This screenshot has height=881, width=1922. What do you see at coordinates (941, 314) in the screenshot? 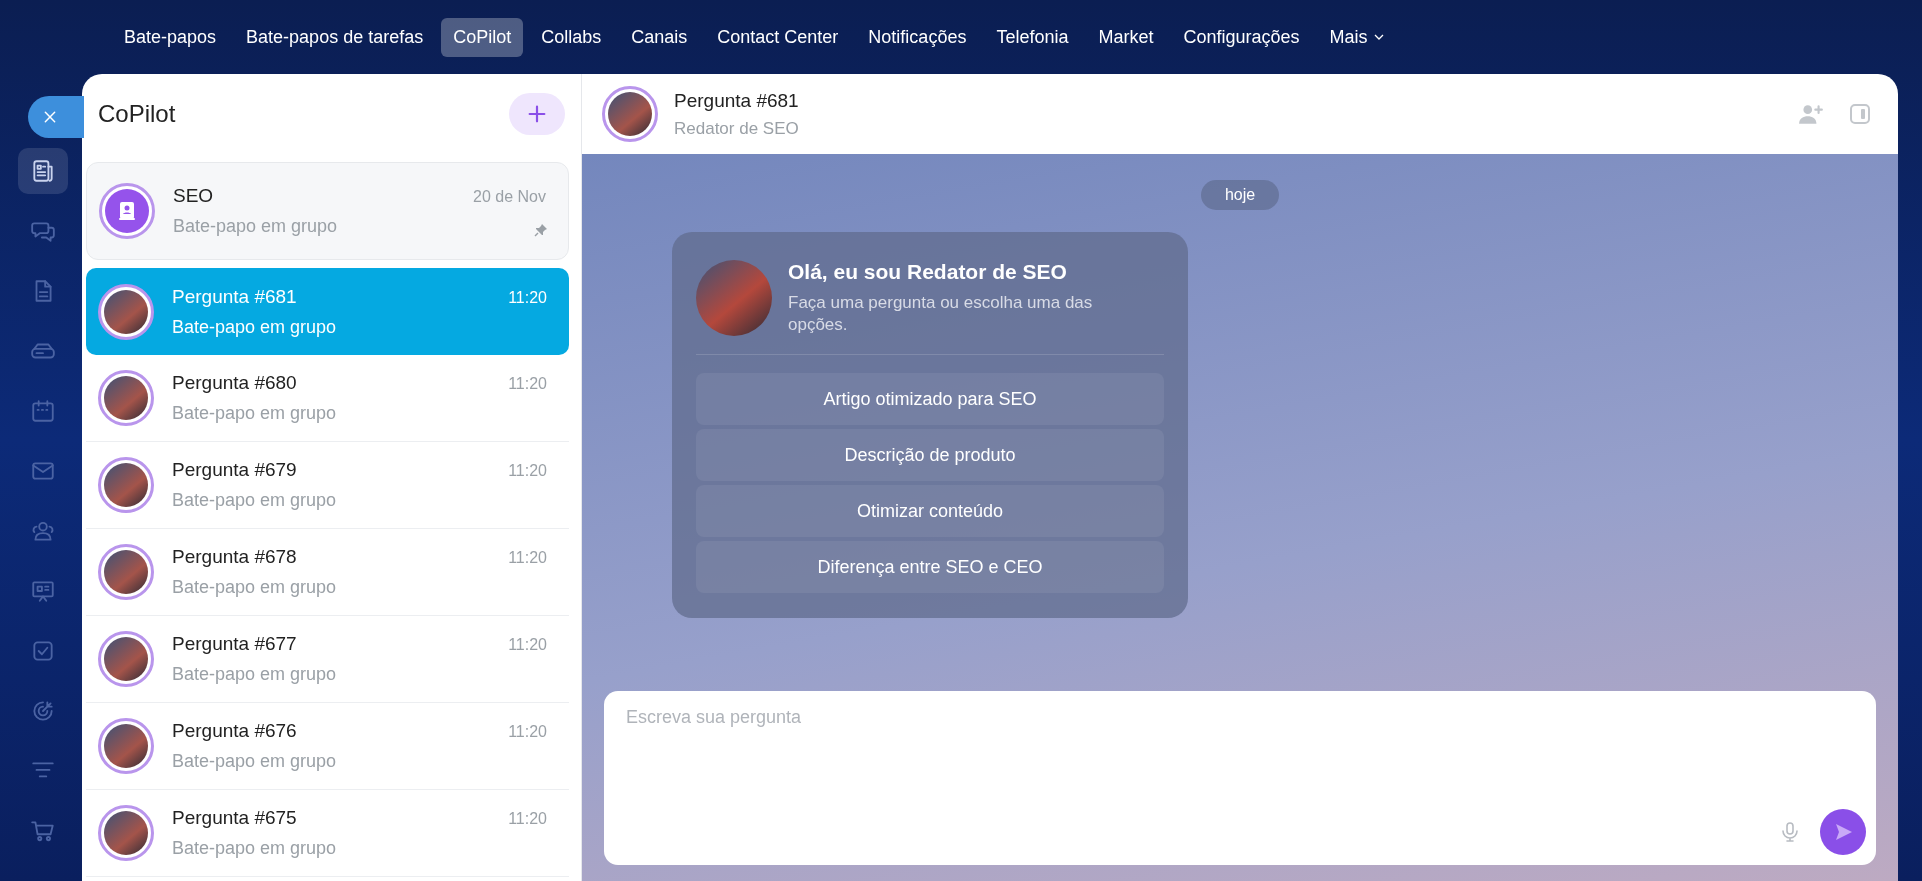
I see `welcome-text: Faça uma pergunta ou escolha uma das opções.` at bounding box center [941, 314].